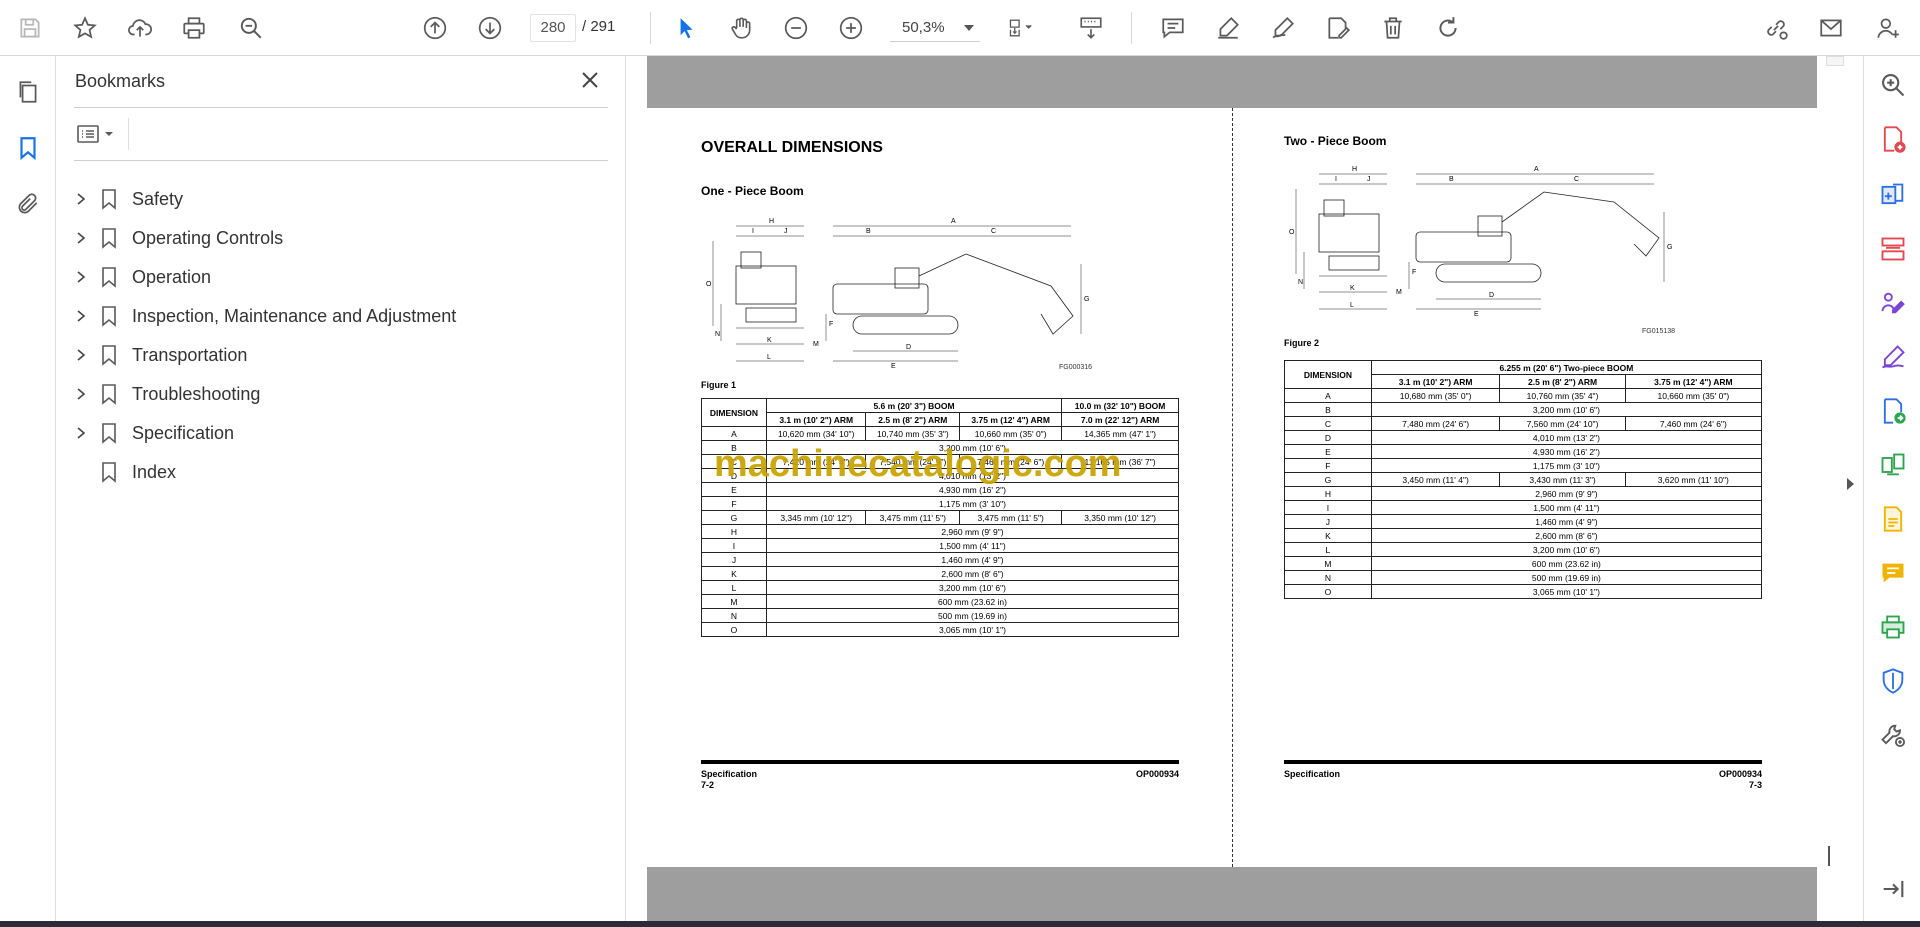 The image size is (1920, 927). What do you see at coordinates (1888, 28) in the screenshot?
I see `account-icon` at bounding box center [1888, 28].